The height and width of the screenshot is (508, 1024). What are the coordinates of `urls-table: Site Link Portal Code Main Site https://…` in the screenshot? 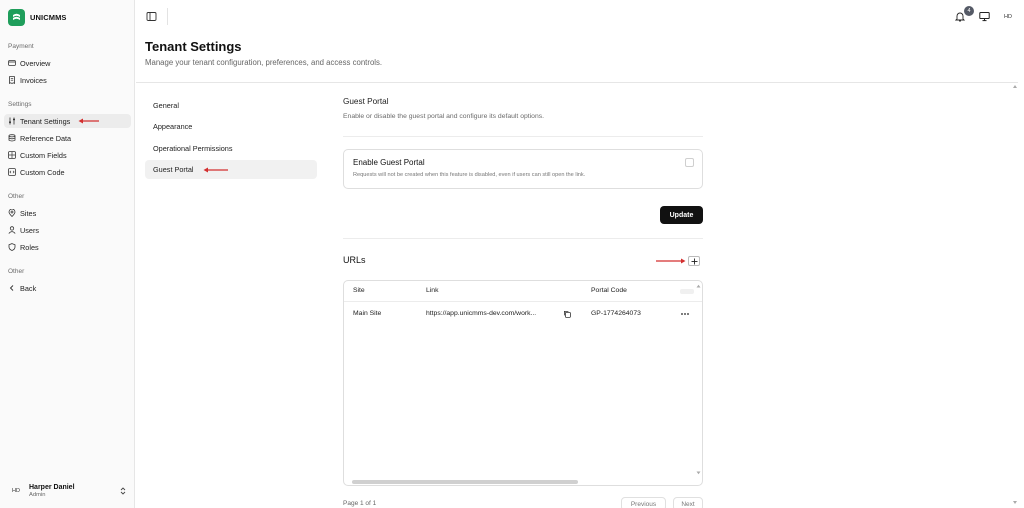 It's located at (523, 383).